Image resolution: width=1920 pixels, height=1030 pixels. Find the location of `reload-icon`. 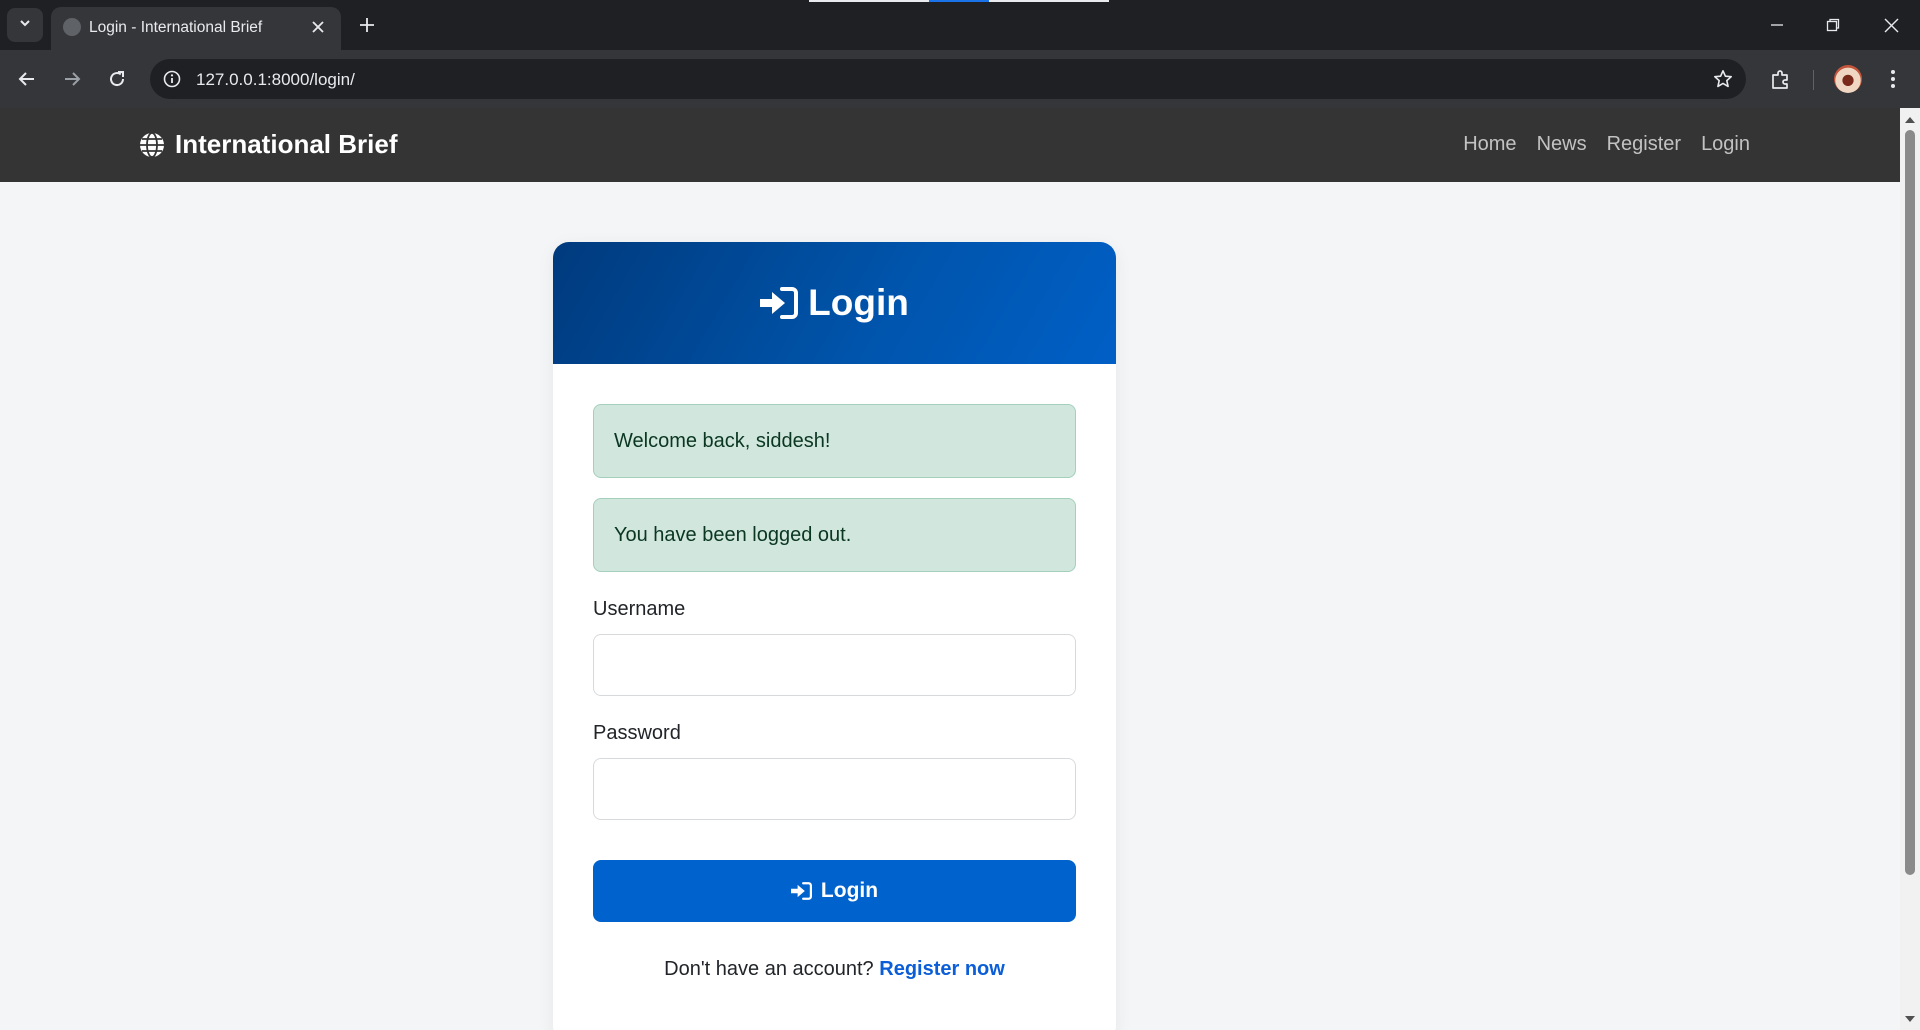

reload-icon is located at coordinates (117, 79).